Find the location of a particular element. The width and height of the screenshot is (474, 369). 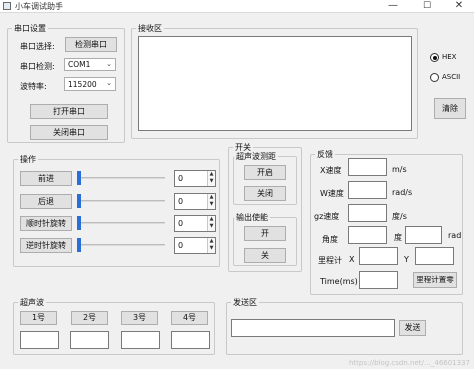

odometer-reset-button: 里程计置零 is located at coordinates (435, 280).